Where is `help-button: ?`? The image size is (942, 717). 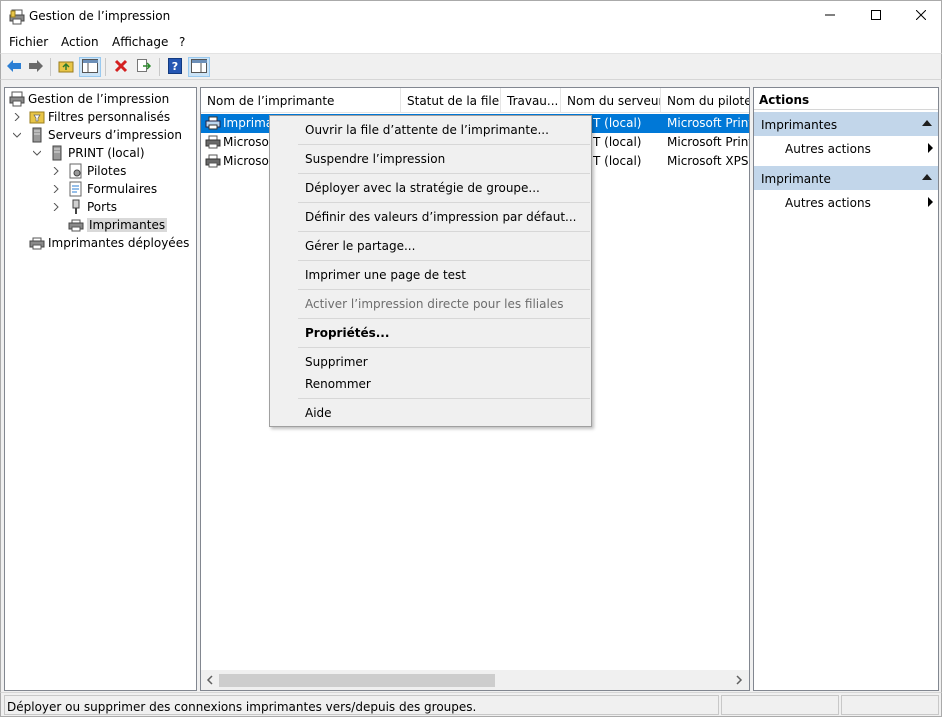
help-button: ? is located at coordinates (175, 67).